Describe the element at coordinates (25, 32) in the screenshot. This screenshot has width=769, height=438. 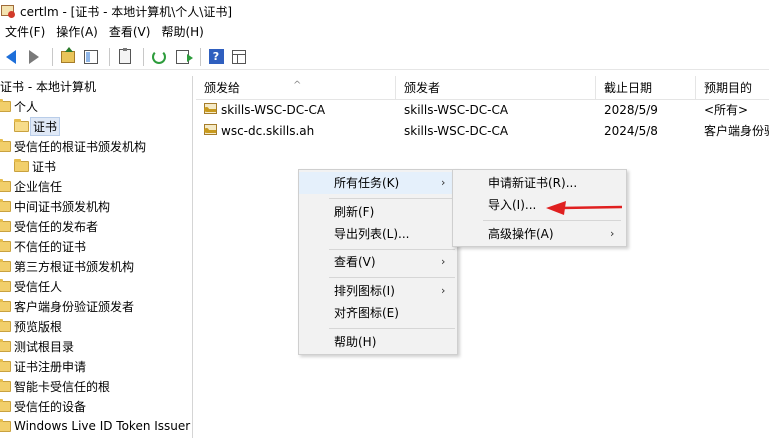
I see `menu-file: 文件(F)` at that location.